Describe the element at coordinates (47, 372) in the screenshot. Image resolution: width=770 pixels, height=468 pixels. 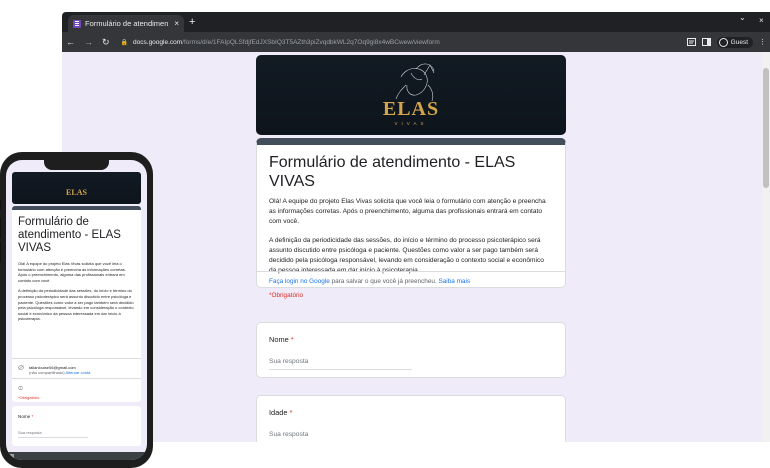
I see `account-not-shared: (não compartilhado)` at that location.